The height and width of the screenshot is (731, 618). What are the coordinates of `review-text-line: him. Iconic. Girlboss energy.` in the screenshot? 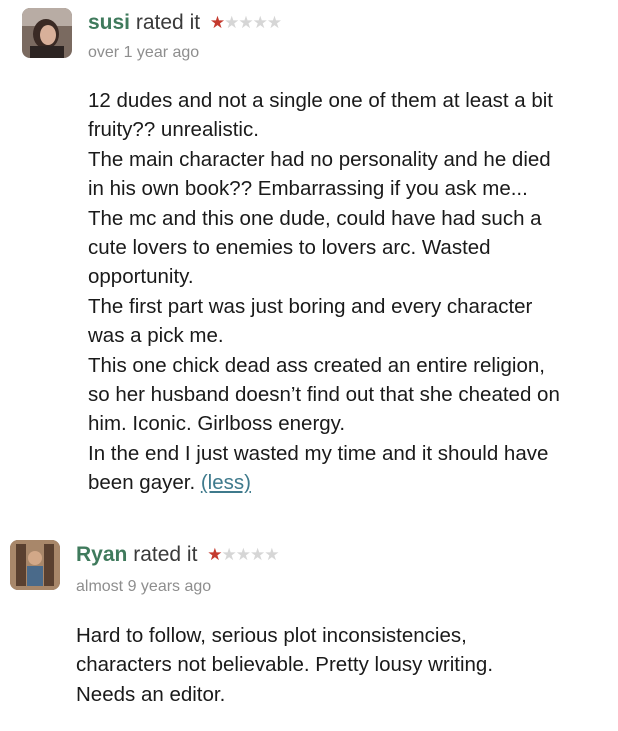 It's located at (217, 424).